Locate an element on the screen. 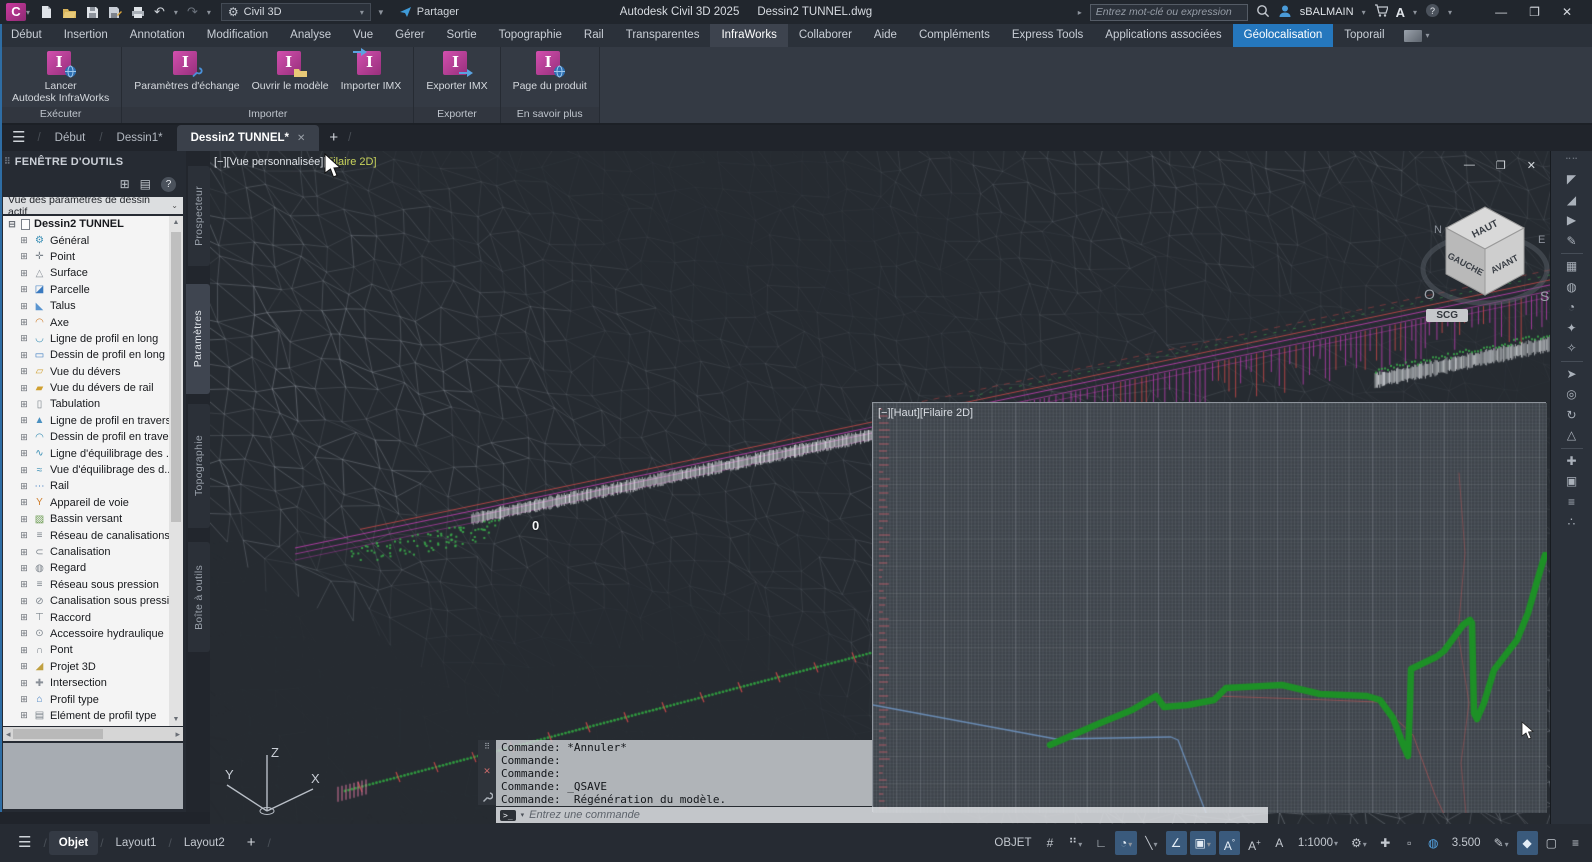 The height and width of the screenshot is (862, 1592). ribbon-tab-analyse: Analyse is located at coordinates (310, 35).